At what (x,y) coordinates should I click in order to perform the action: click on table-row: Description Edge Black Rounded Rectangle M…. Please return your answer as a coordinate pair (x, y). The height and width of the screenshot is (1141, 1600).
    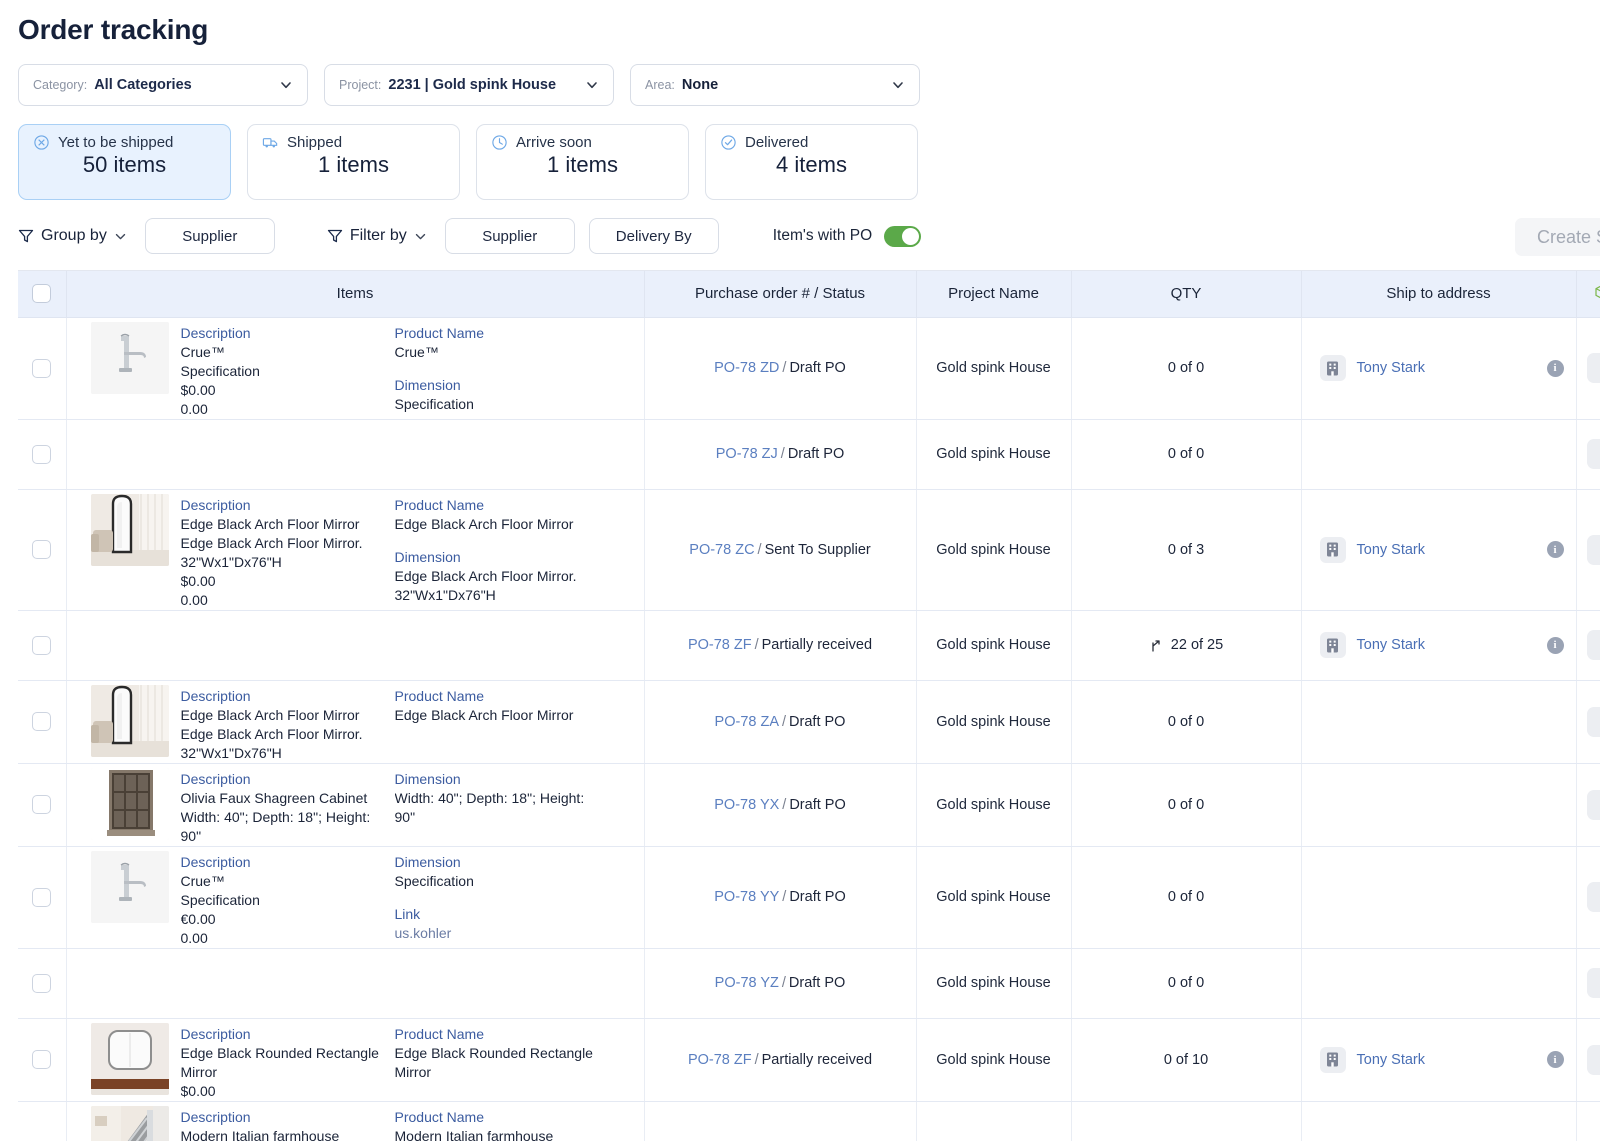
    Looking at the image, I should click on (809, 1060).